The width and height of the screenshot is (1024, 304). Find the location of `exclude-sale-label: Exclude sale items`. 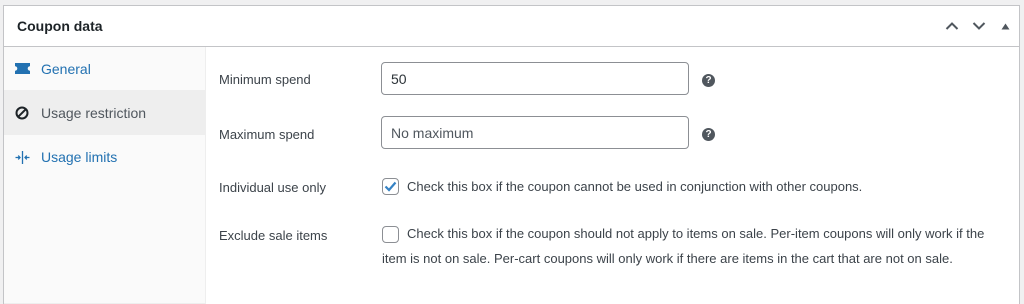

exclude-sale-label: Exclude sale items is located at coordinates (273, 235).